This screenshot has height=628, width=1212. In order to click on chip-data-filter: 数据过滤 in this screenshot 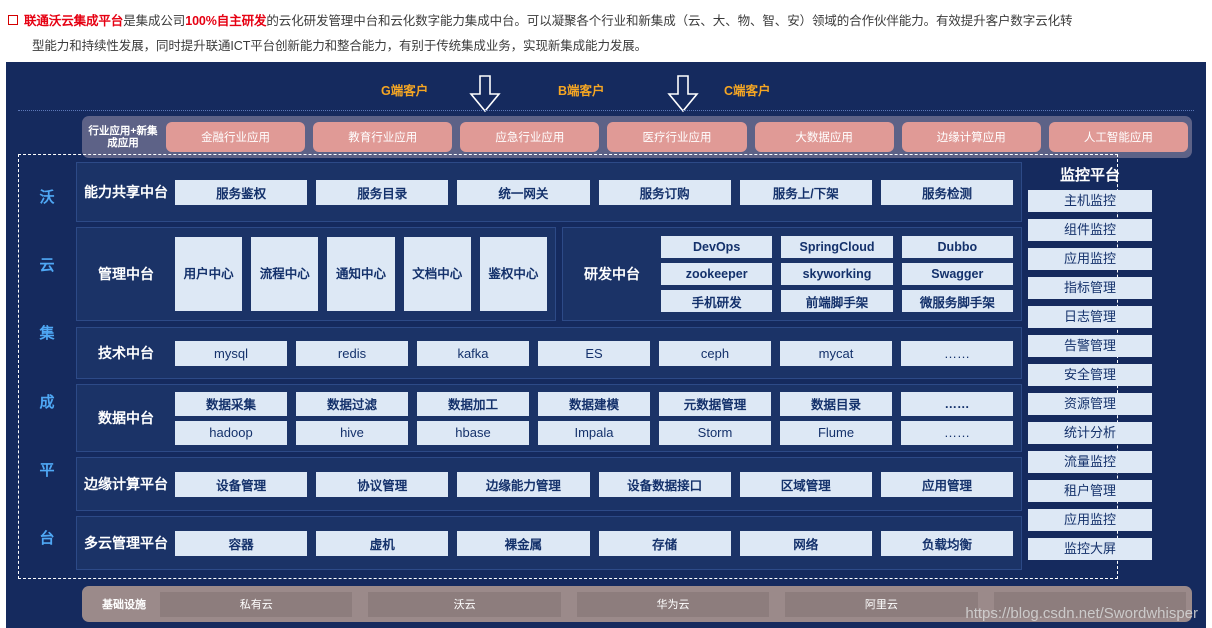, I will do `click(352, 403)`.